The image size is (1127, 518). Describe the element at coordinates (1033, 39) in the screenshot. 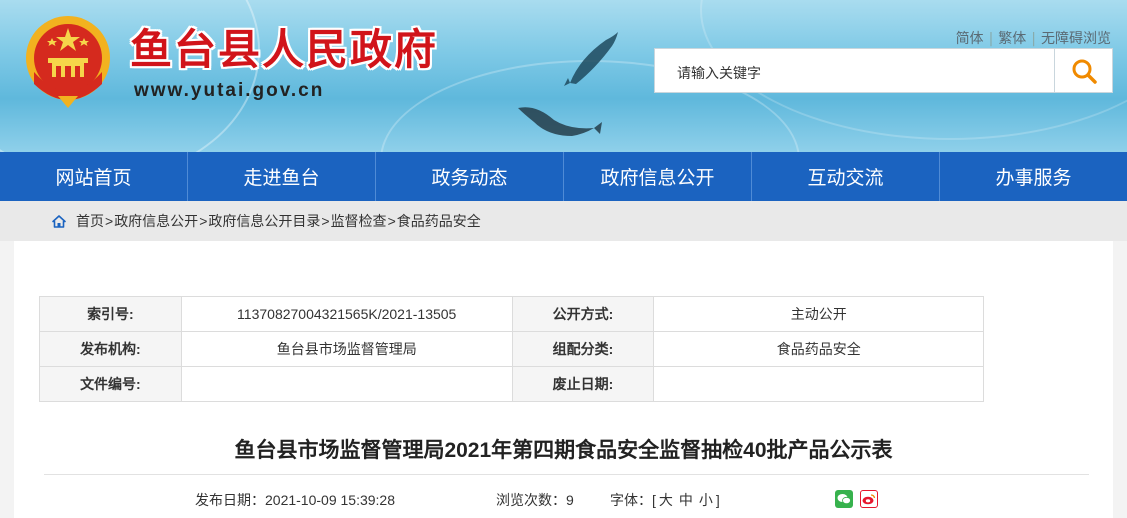

I see `top-links: 简体 | 繁体 | 无障碍浏览` at that location.